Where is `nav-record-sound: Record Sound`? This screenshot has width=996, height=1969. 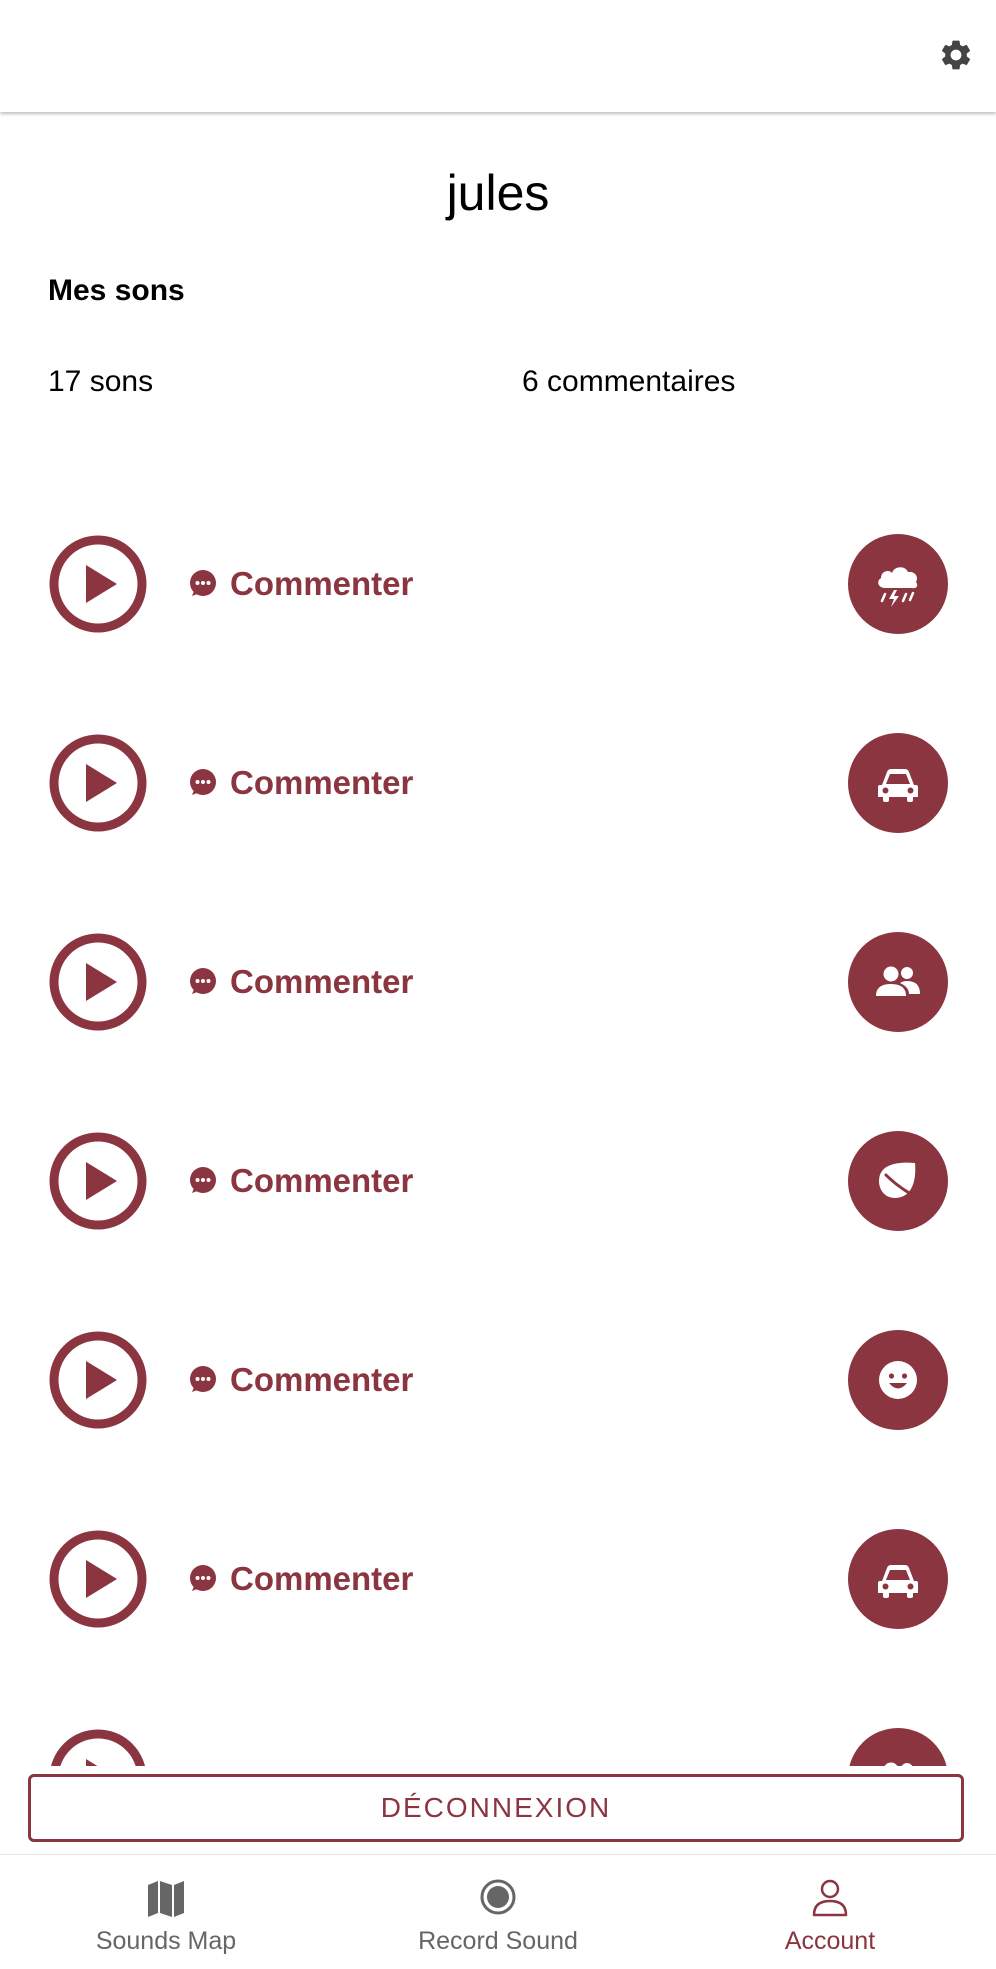 nav-record-sound: Record Sound is located at coordinates (498, 1912).